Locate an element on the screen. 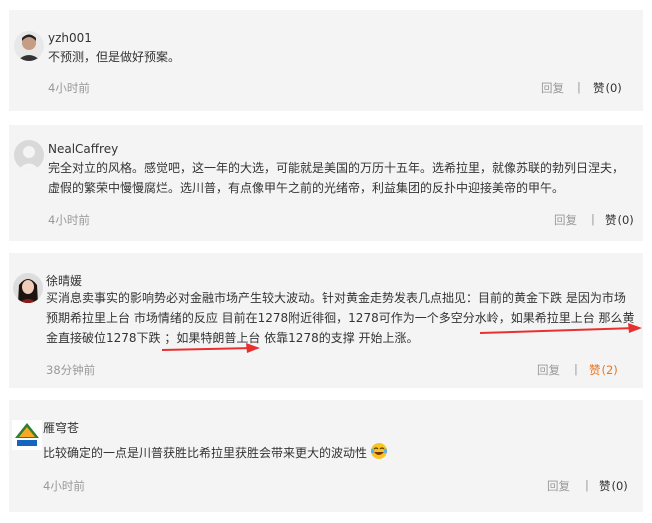 This screenshot has width=652, height=523. default-avatar-icon is located at coordinates (29, 155).